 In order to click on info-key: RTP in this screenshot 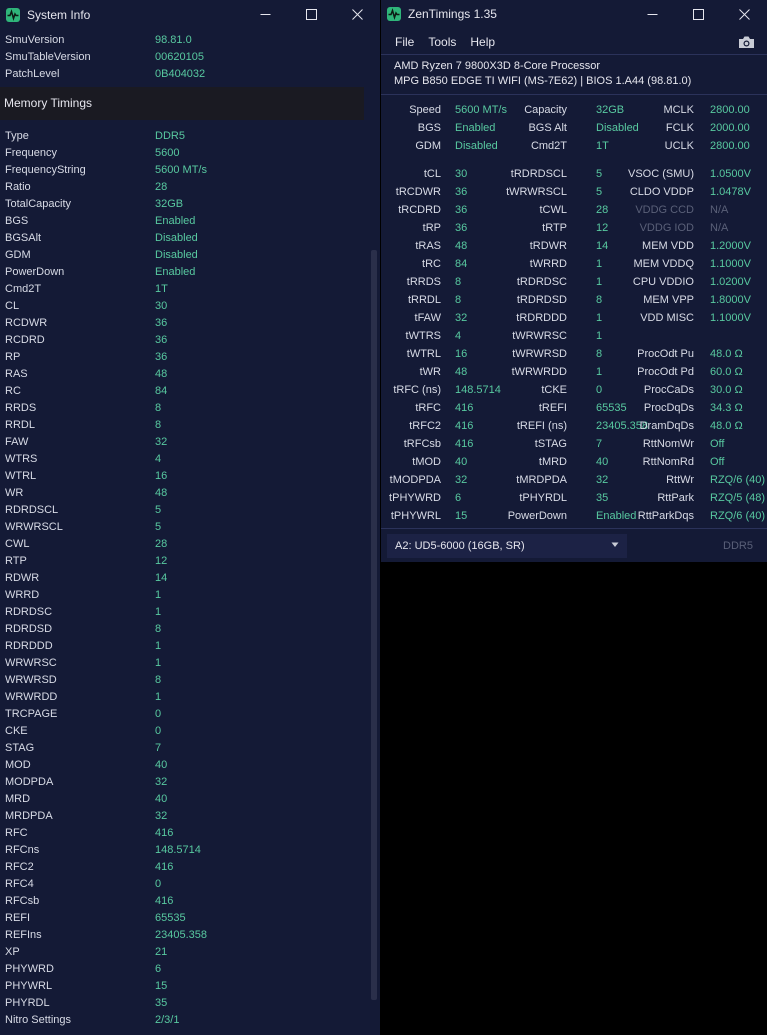, I will do `click(16, 561)`.